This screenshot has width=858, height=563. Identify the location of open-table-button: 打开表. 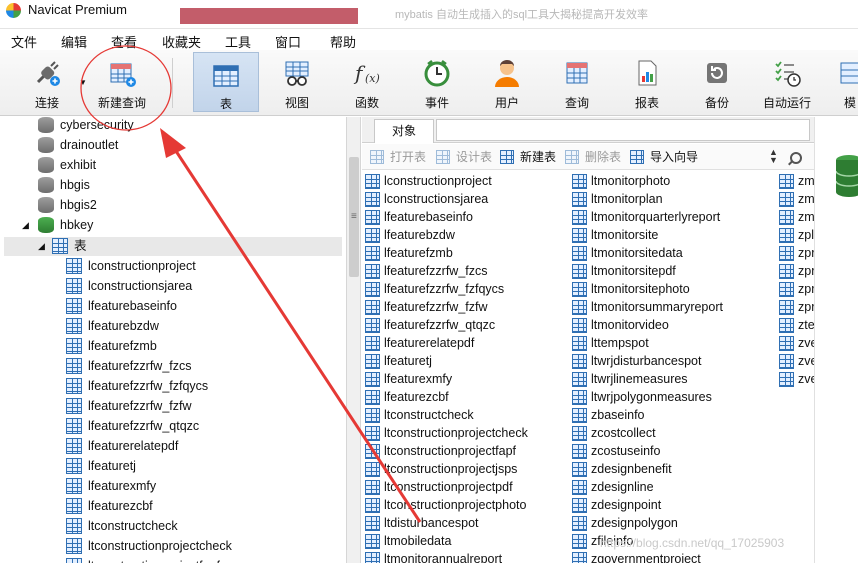
(398, 157).